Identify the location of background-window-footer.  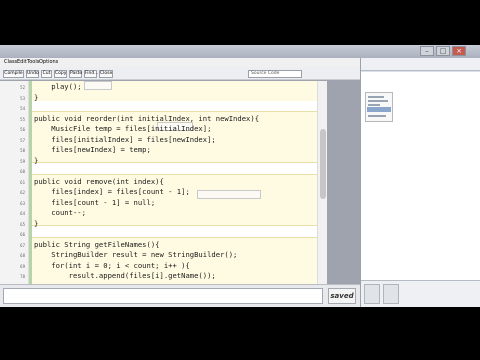
(420, 293).